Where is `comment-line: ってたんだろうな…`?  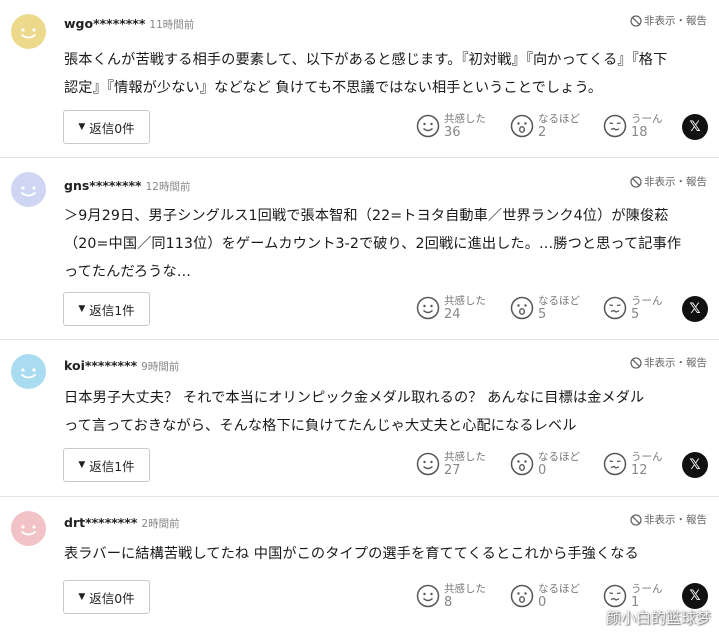 comment-line: ってたんだろうな… is located at coordinates (128, 272).